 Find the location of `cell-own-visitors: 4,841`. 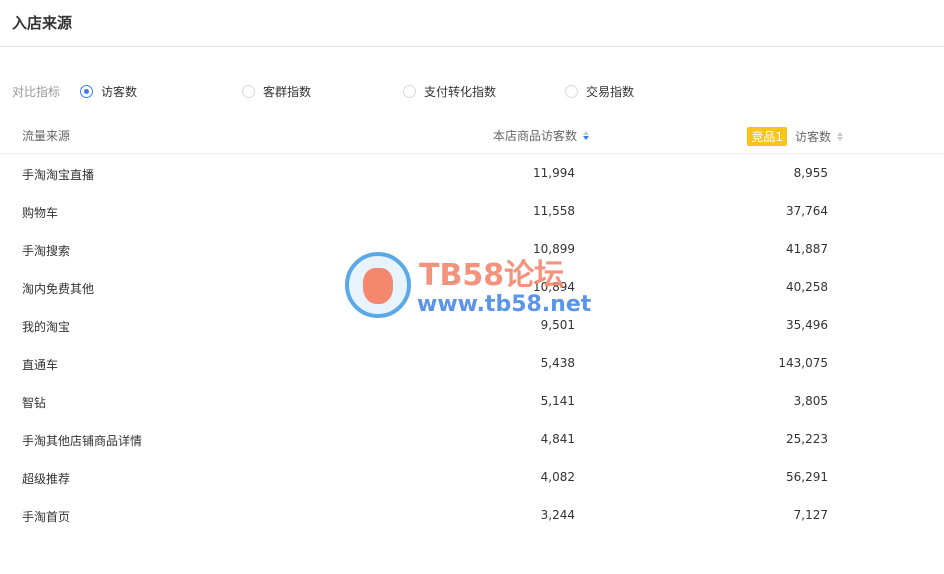

cell-own-visitors: 4,841 is located at coordinates (557, 439).